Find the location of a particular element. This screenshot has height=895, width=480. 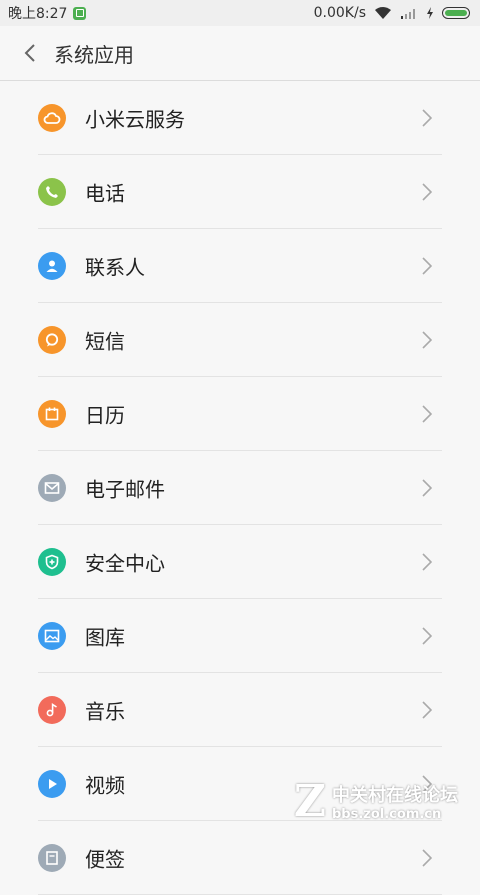

status-bar: 晚上8:27 0.00K/s is located at coordinates (240, 13).